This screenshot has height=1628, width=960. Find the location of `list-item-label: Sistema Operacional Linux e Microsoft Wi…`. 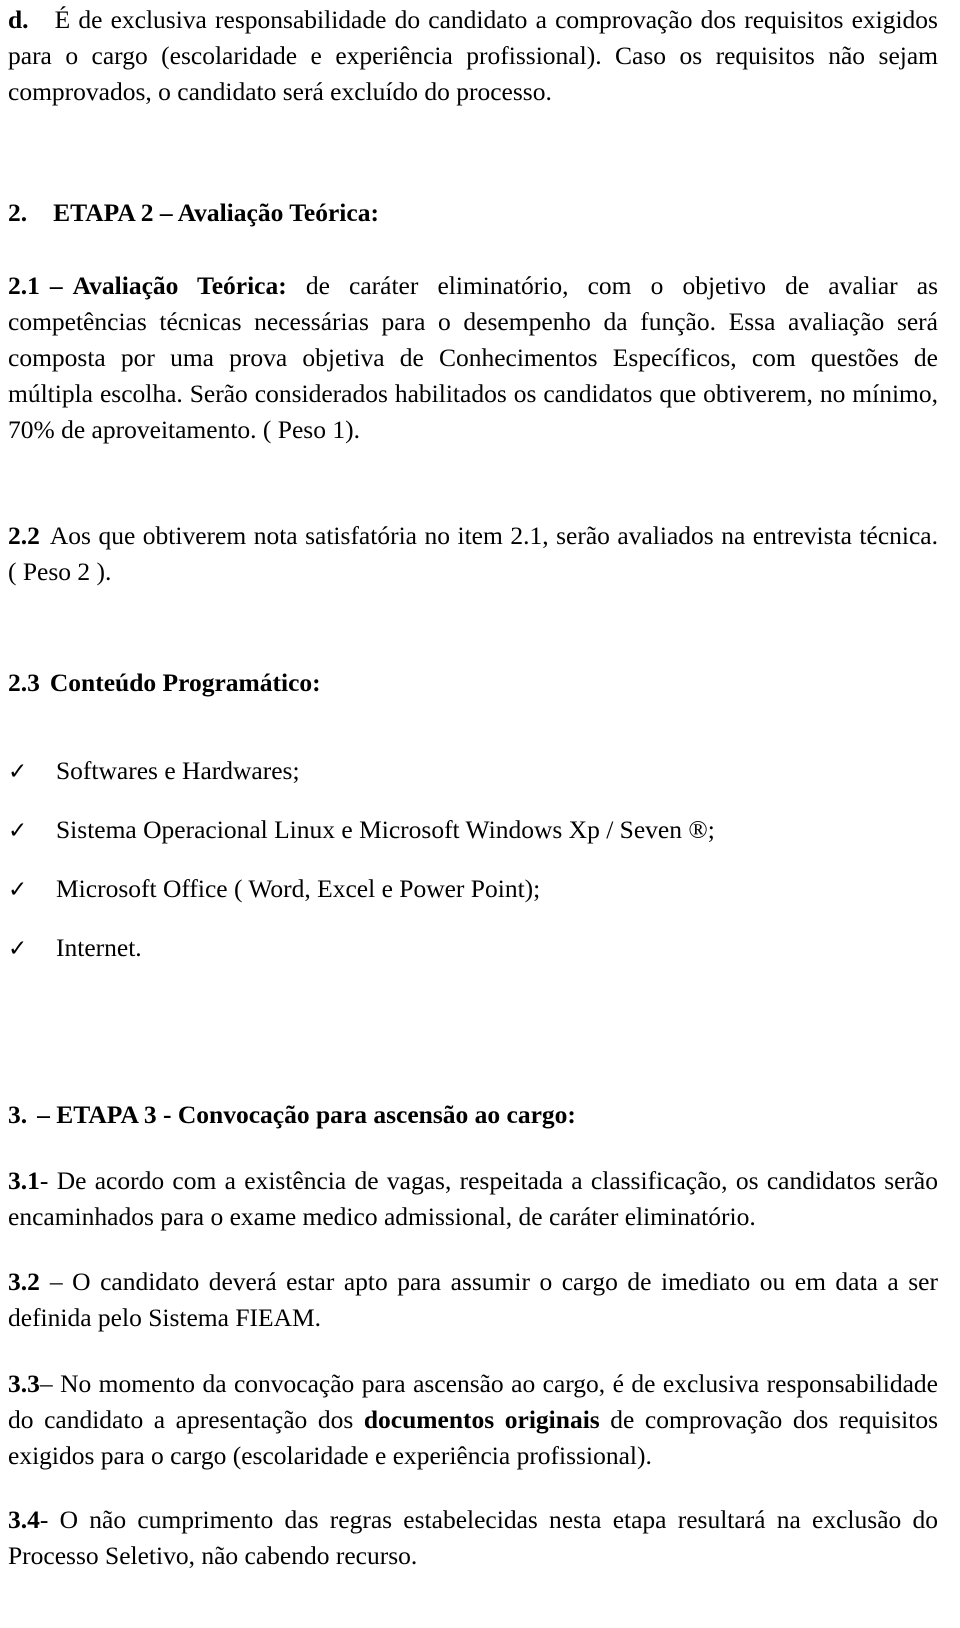

list-item-label: Sistema Operacional Linux e Microsoft Wi… is located at coordinates (385, 829).